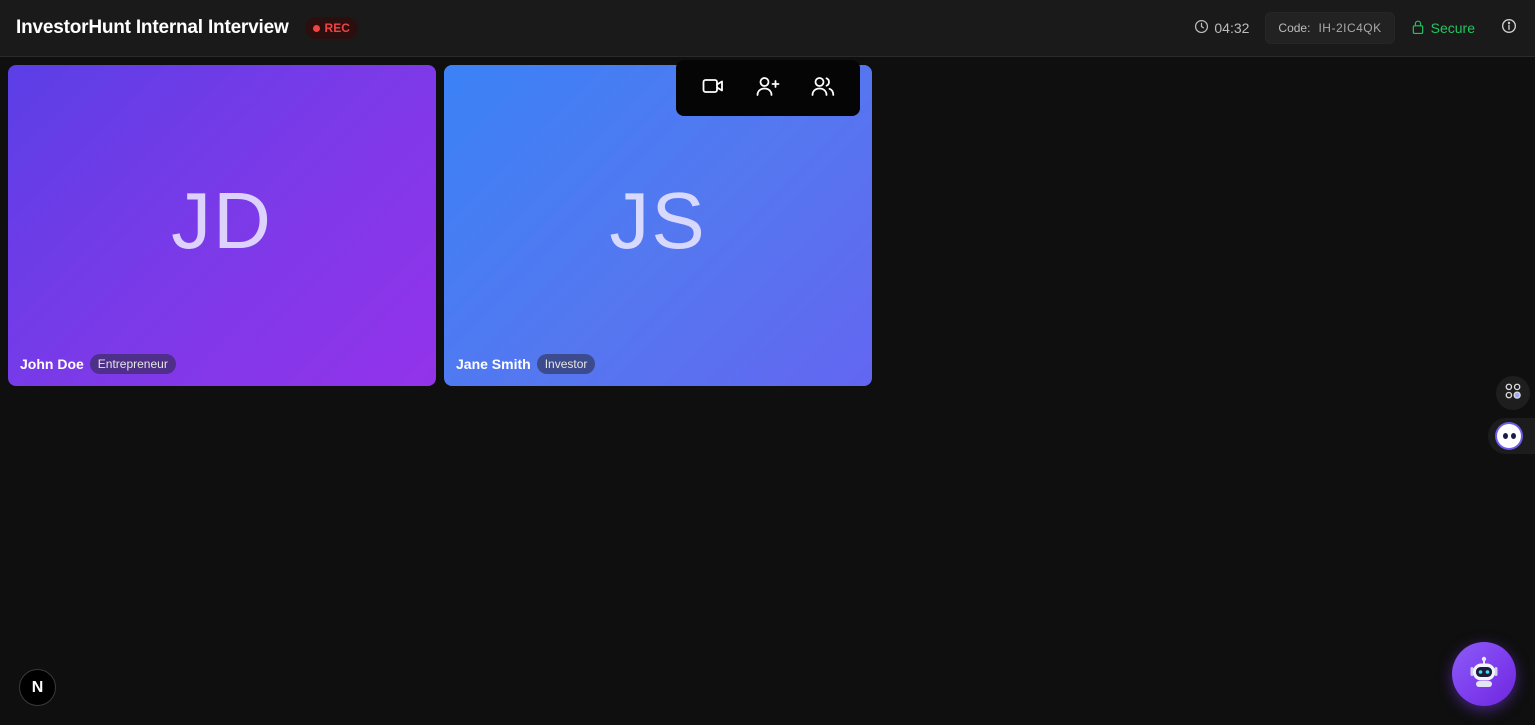  I want to click on participant-nameplate: Jane Smith Investor, so click(526, 364).